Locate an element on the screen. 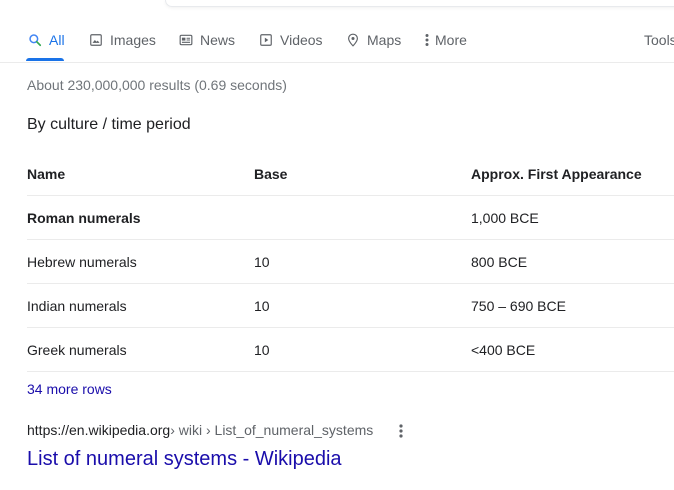  table-row: Greek numerals 10 <400 BCE is located at coordinates (350, 350).